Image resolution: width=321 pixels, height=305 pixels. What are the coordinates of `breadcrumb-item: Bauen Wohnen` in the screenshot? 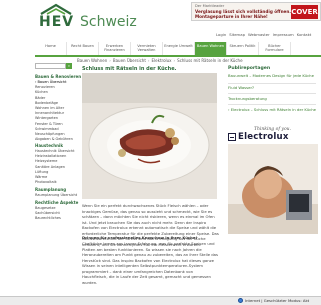 It's located at (92, 60).